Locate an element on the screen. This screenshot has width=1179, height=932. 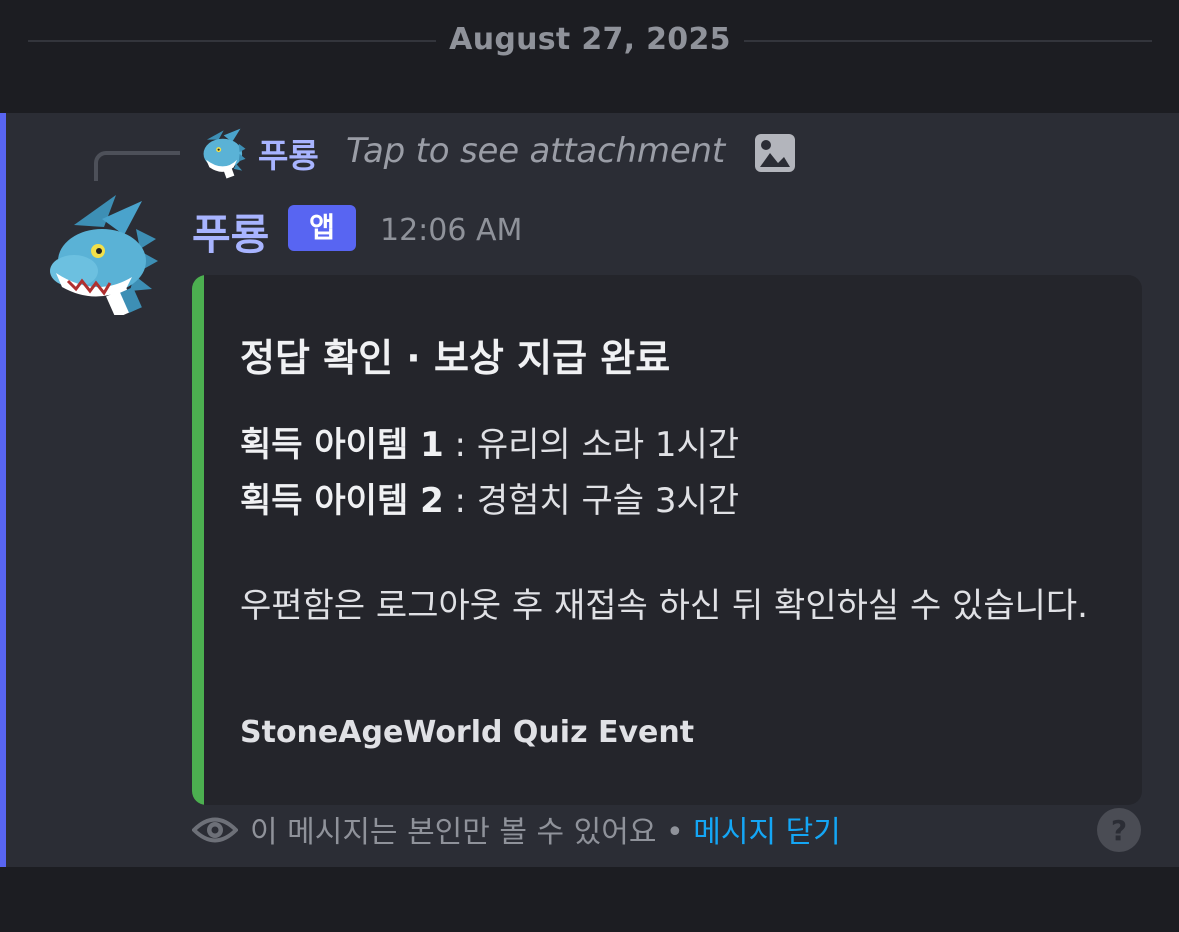
help-icon: ? is located at coordinates (1119, 830).